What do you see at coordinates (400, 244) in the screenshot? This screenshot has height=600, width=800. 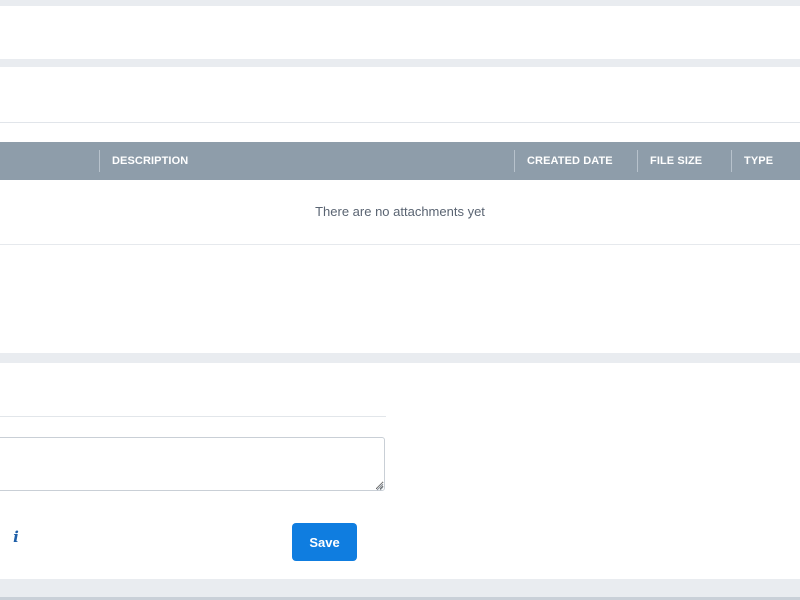 I see `row-divider` at bounding box center [400, 244].